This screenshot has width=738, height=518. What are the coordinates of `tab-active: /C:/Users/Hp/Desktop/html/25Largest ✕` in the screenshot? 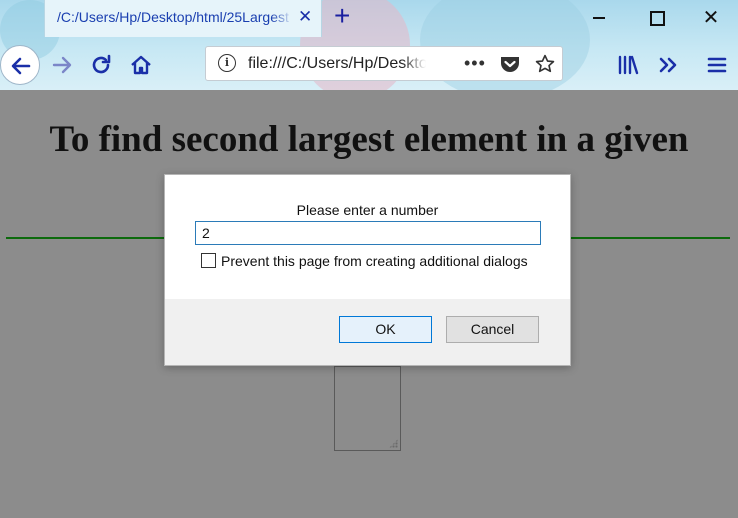 It's located at (183, 18).